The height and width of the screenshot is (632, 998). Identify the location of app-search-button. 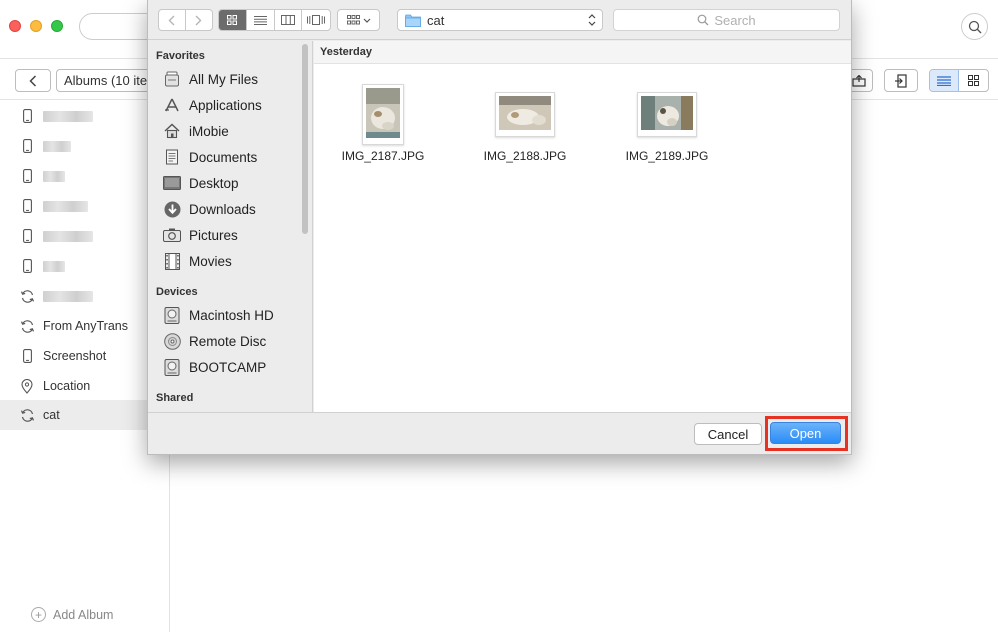
(974, 26).